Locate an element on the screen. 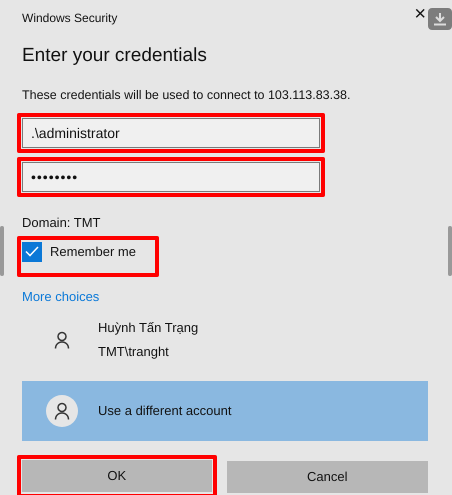 The image size is (452, 495). checkmark-icon is located at coordinates (32, 252).